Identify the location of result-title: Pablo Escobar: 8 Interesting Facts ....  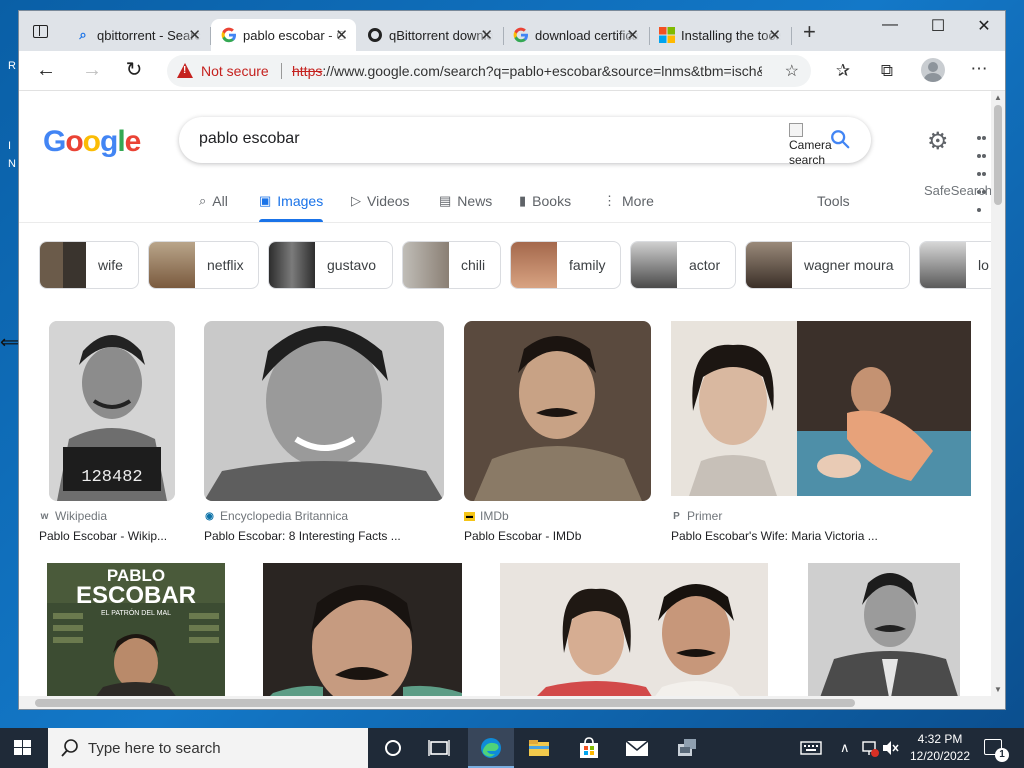
(302, 536).